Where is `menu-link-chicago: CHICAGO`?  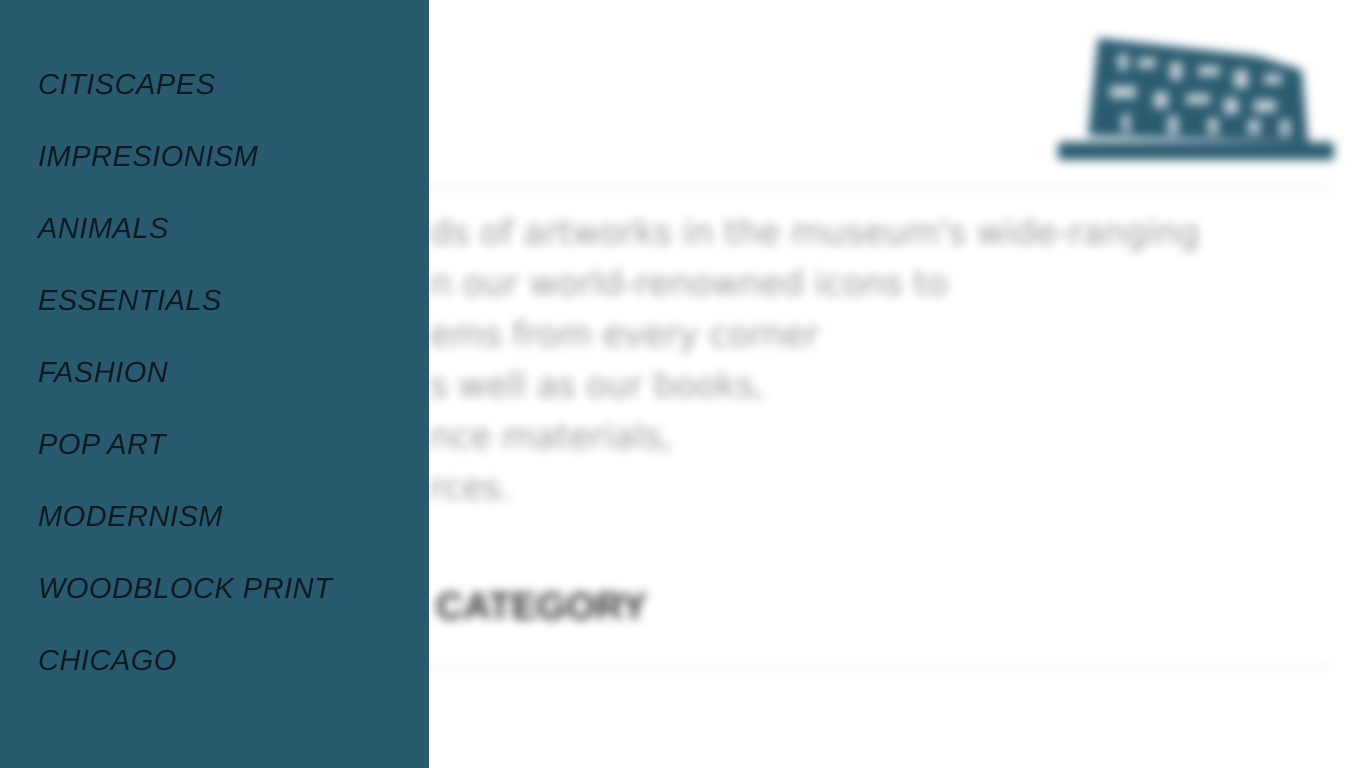
menu-link-chicago: CHICAGO is located at coordinates (107, 661).